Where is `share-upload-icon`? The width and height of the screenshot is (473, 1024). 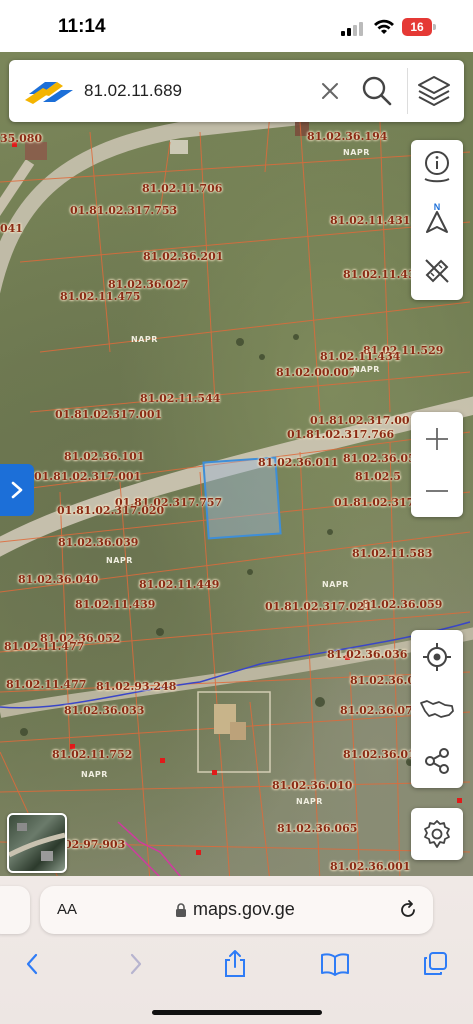
share-upload-icon is located at coordinates (235, 963).